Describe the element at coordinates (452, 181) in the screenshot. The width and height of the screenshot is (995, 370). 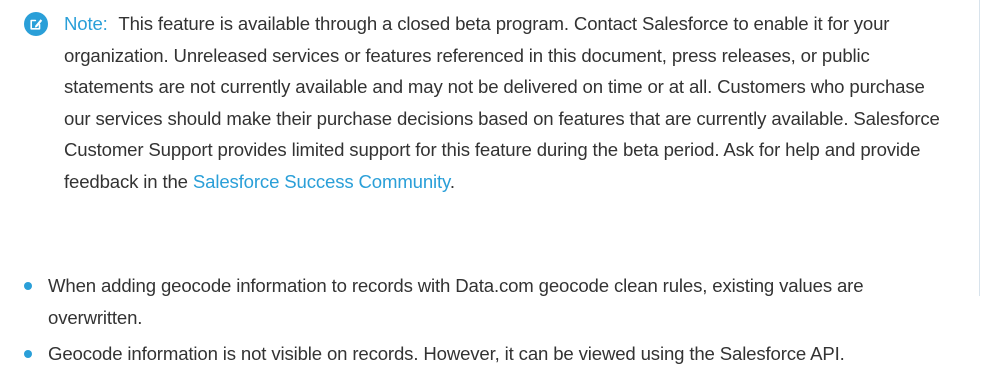
I see `note-end-punctuation: .` at that location.